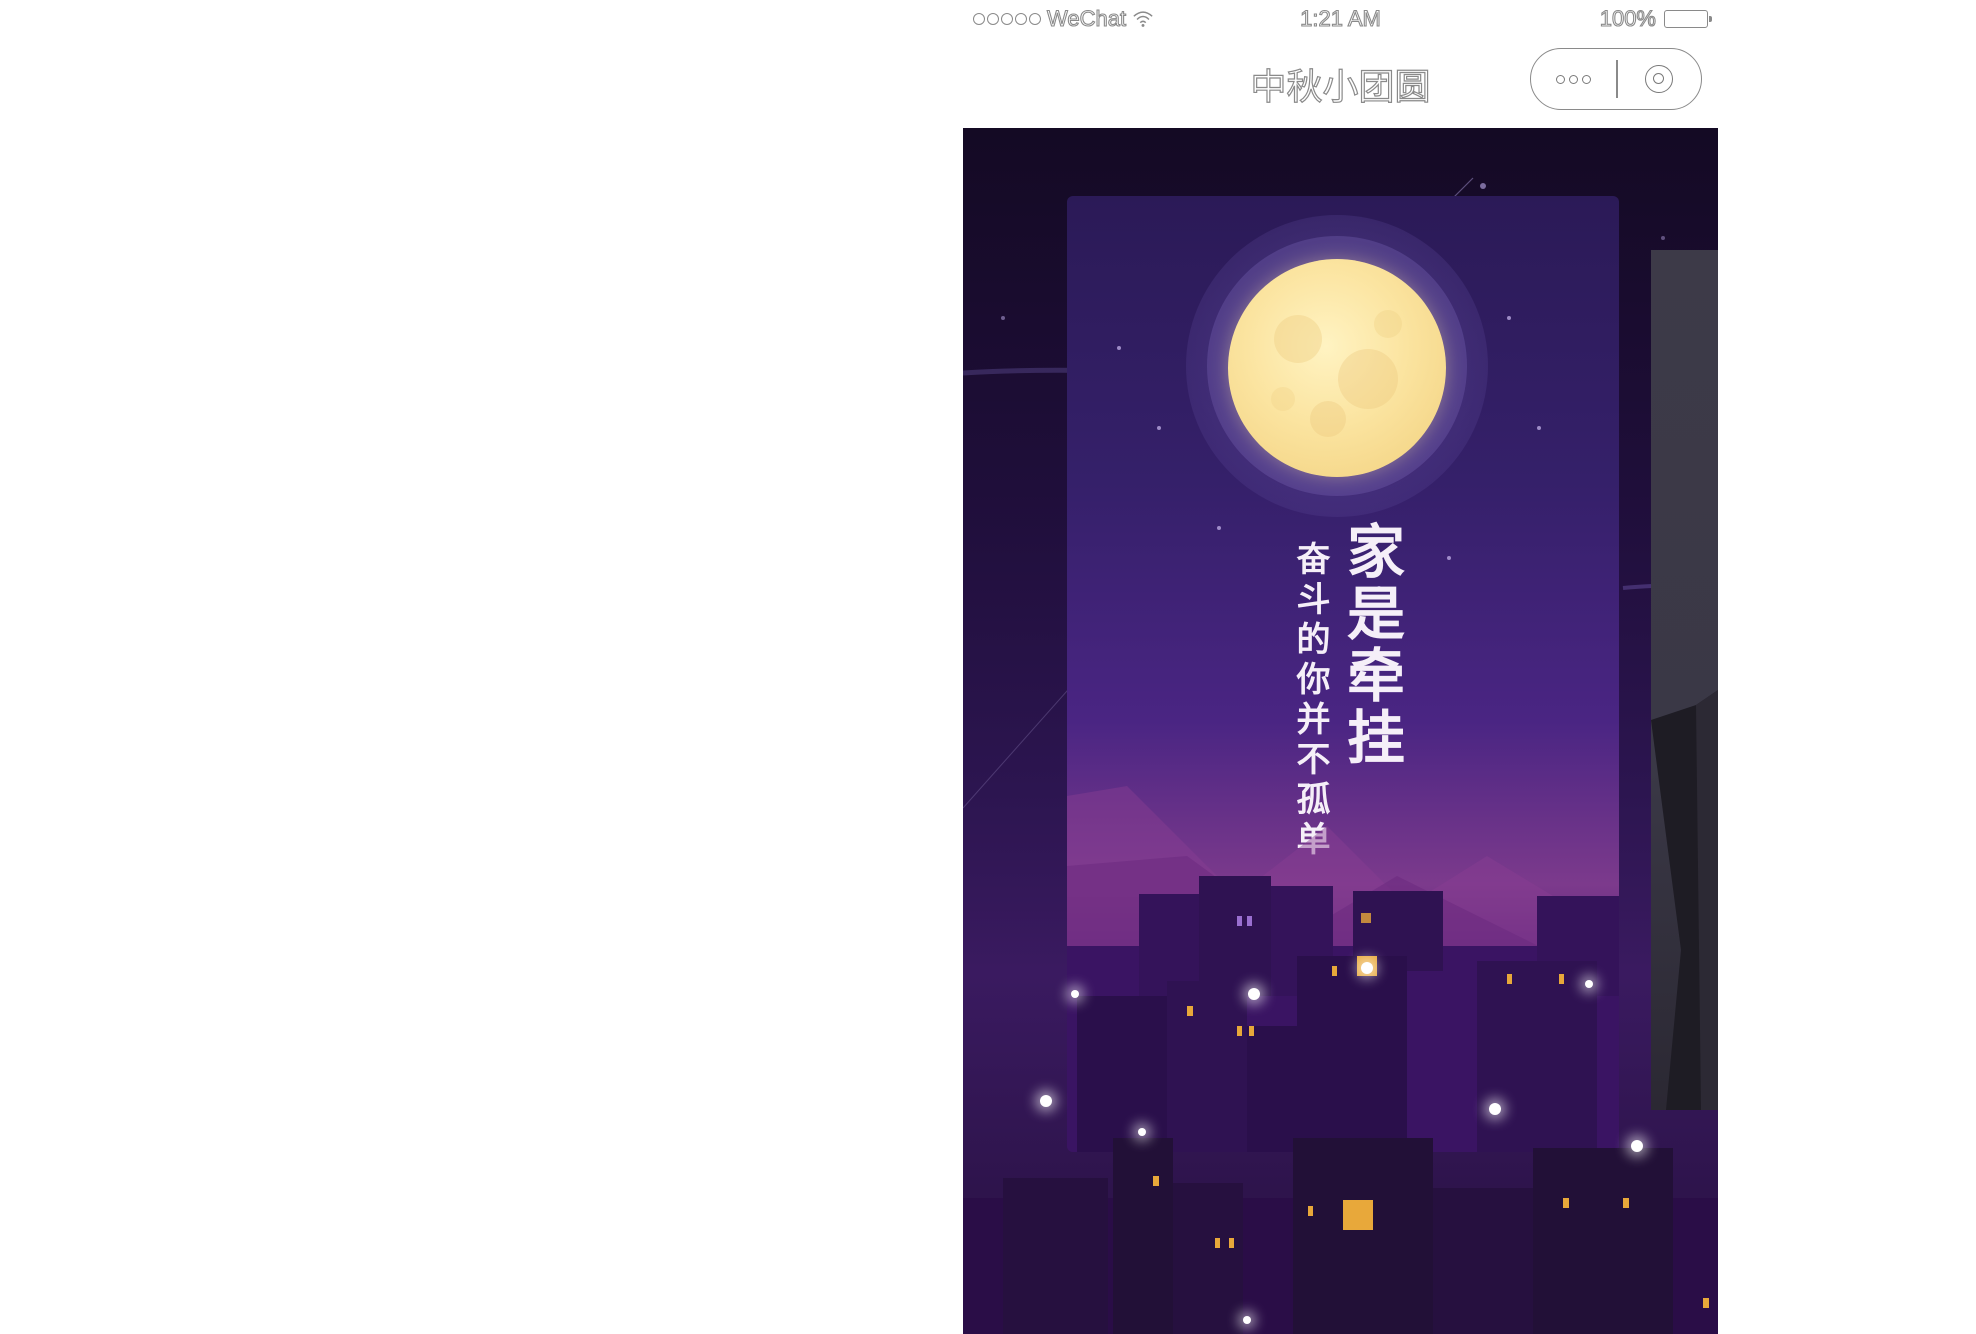 The width and height of the screenshot is (1976, 1334). Describe the element at coordinates (1343, 1014) in the screenshot. I see `city-skyline` at that location.